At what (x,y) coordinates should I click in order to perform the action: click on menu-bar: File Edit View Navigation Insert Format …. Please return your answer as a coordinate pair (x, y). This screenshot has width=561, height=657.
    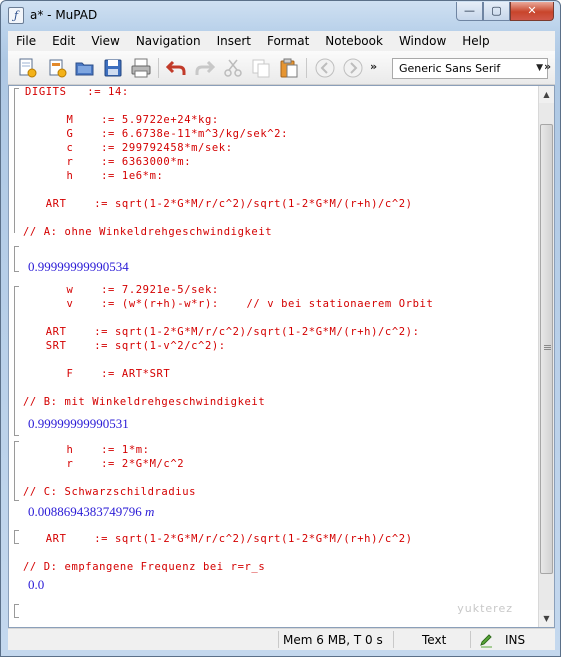
    Looking at the image, I should click on (281, 41).